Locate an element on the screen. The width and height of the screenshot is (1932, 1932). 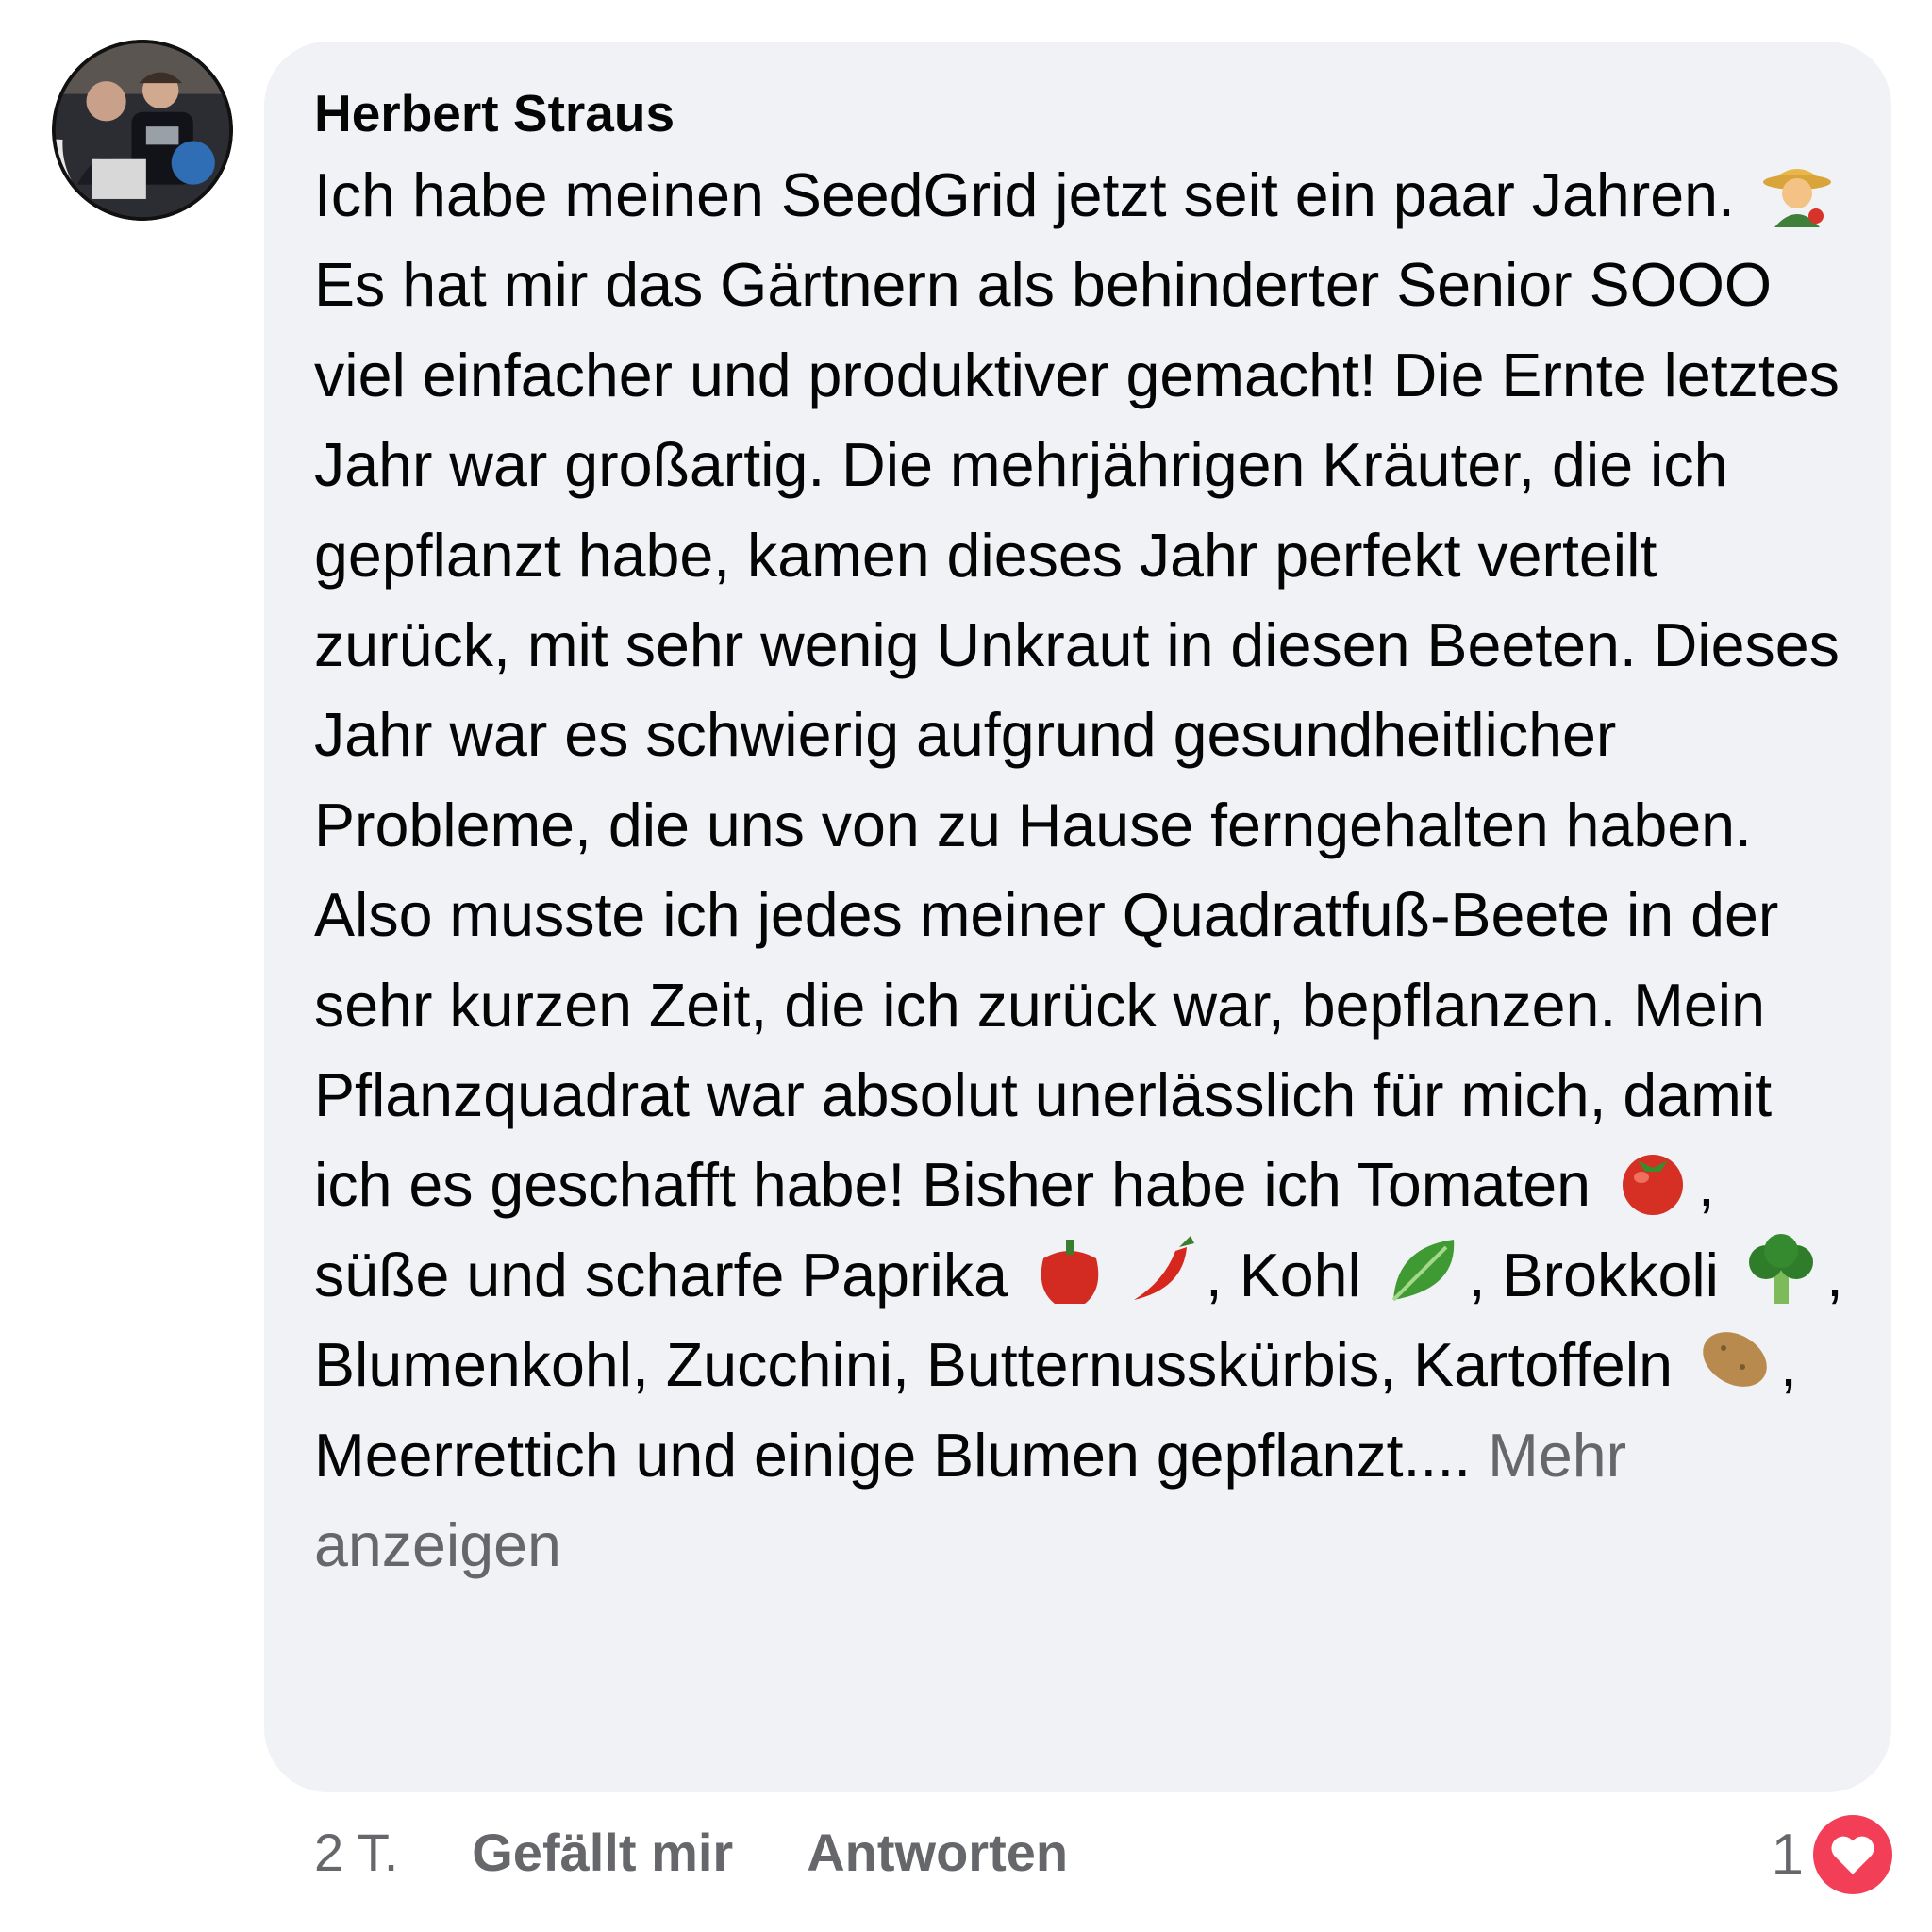
farmer-icon is located at coordinates (1797, 190).